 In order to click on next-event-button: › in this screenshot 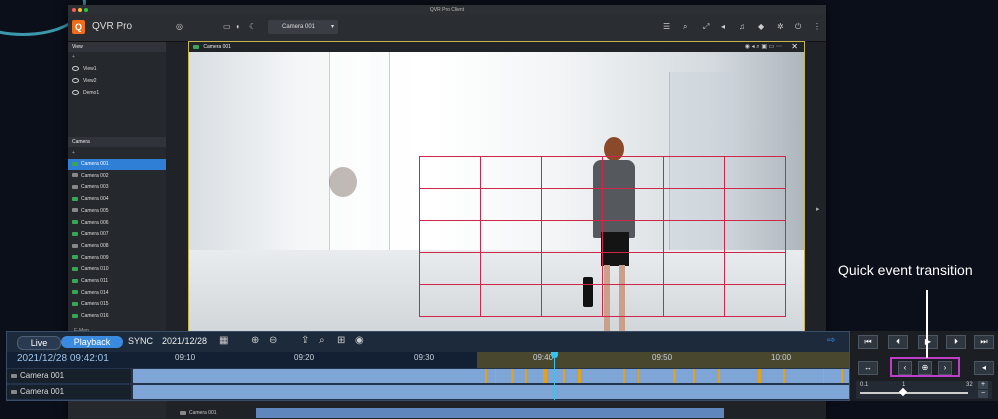, I will do `click(945, 368)`.